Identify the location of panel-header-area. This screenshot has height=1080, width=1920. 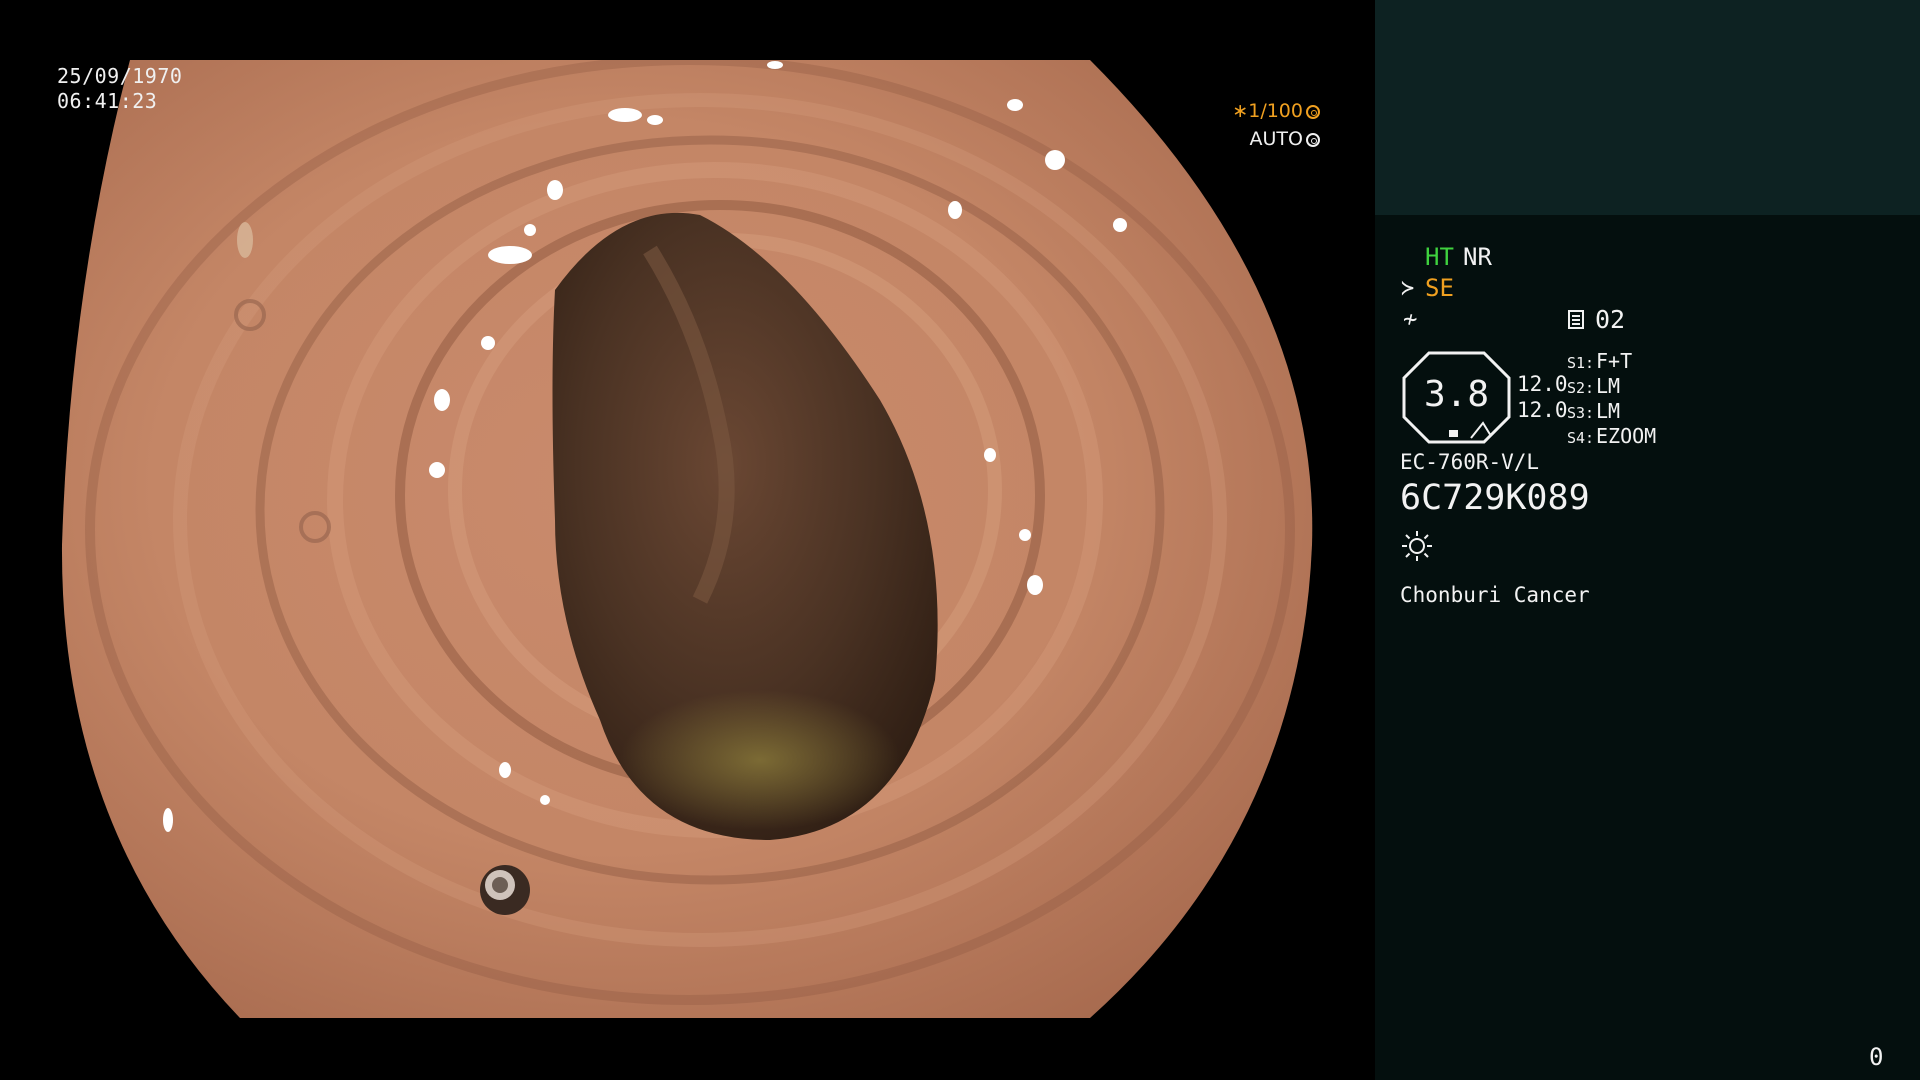
(1647, 107).